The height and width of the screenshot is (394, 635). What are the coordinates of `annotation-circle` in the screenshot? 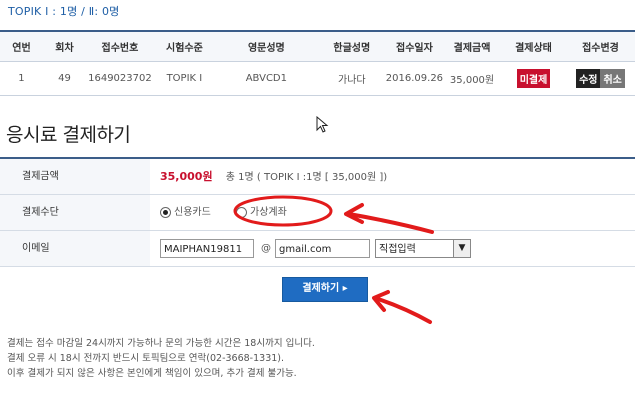 It's located at (283, 211).